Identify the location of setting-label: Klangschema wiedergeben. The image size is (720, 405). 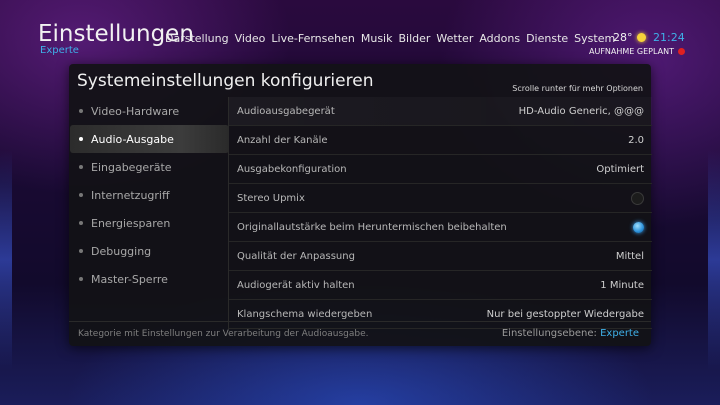
(305, 314).